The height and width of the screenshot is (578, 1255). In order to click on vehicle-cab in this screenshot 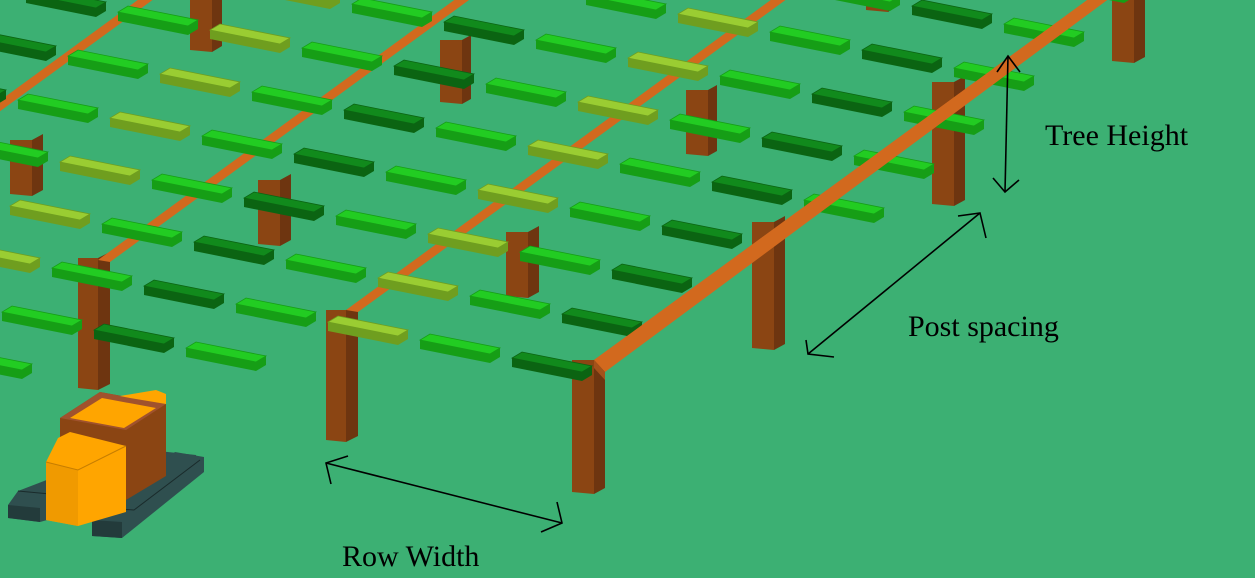, I will do `click(86, 479)`.